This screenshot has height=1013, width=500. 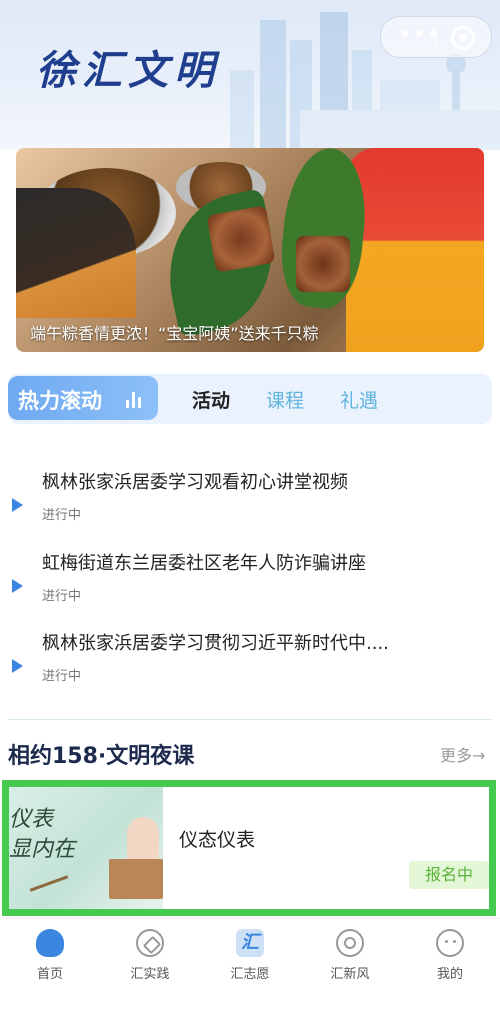 I want to click on nav-new-trend: 汇新风, so click(x=350, y=955).